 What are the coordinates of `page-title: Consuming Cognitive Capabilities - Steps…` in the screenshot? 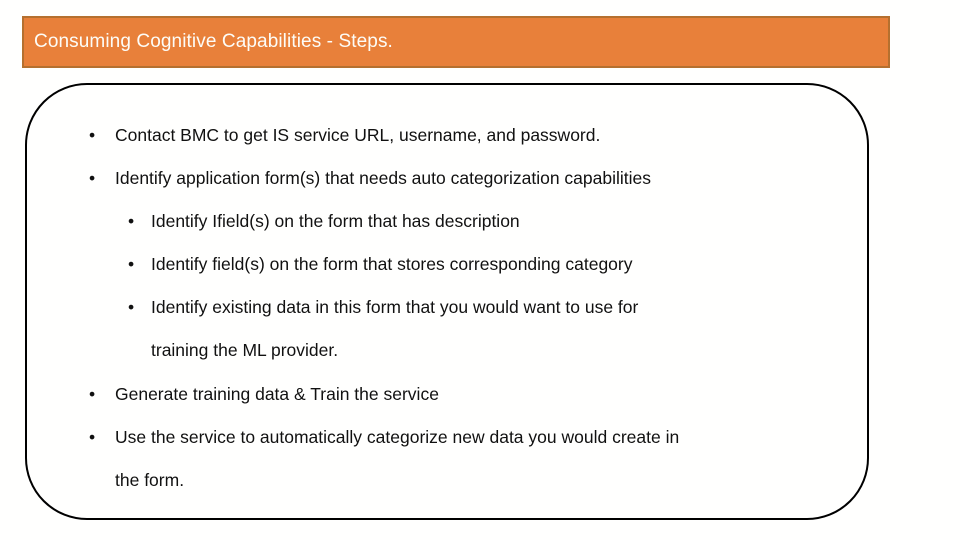 It's located at (213, 41).